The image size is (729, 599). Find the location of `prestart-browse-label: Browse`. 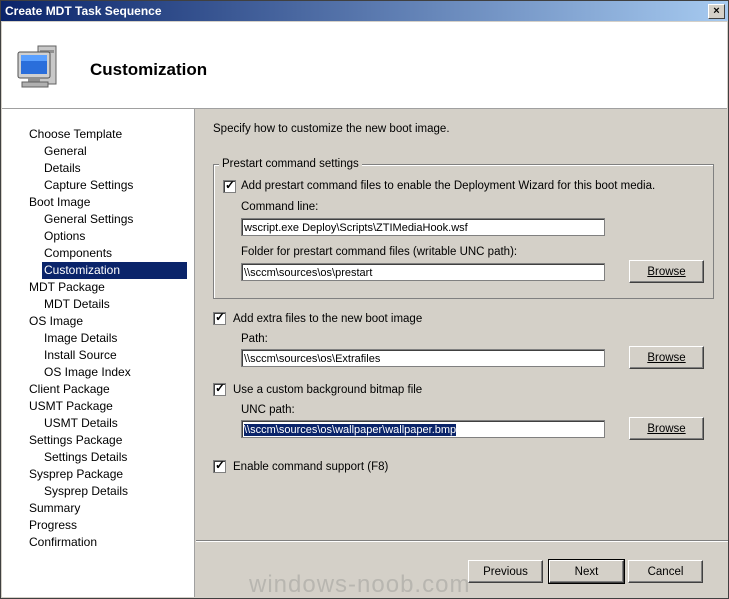

prestart-browse-label: Browse is located at coordinates (666, 272).